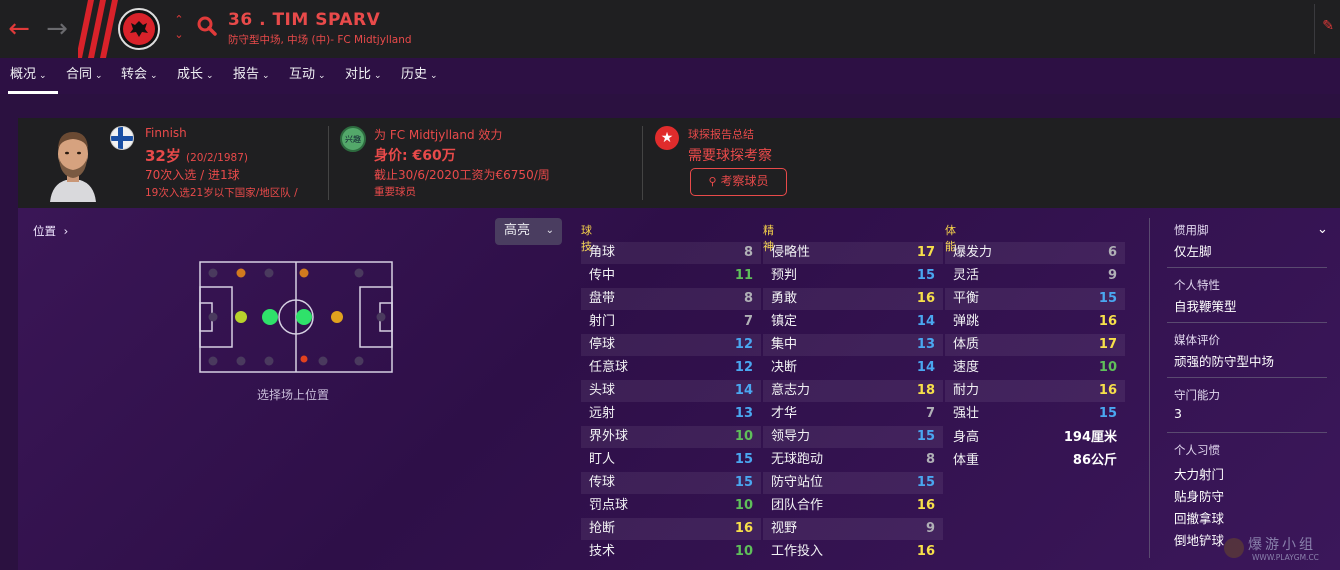 This screenshot has height=570, width=1340. I want to click on tab-history: 历史 ⌄, so click(419, 76).